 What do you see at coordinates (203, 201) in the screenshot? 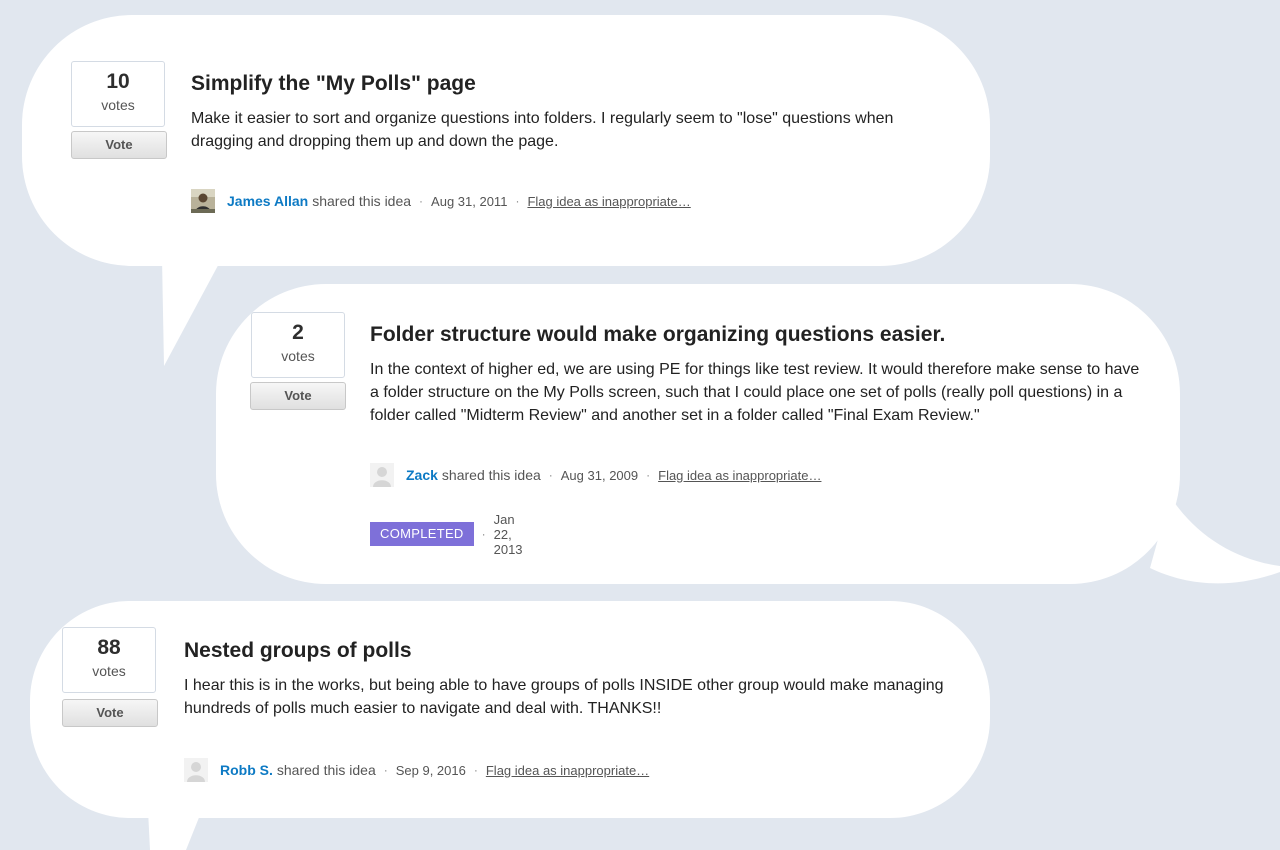
I see `user-photo-icon` at bounding box center [203, 201].